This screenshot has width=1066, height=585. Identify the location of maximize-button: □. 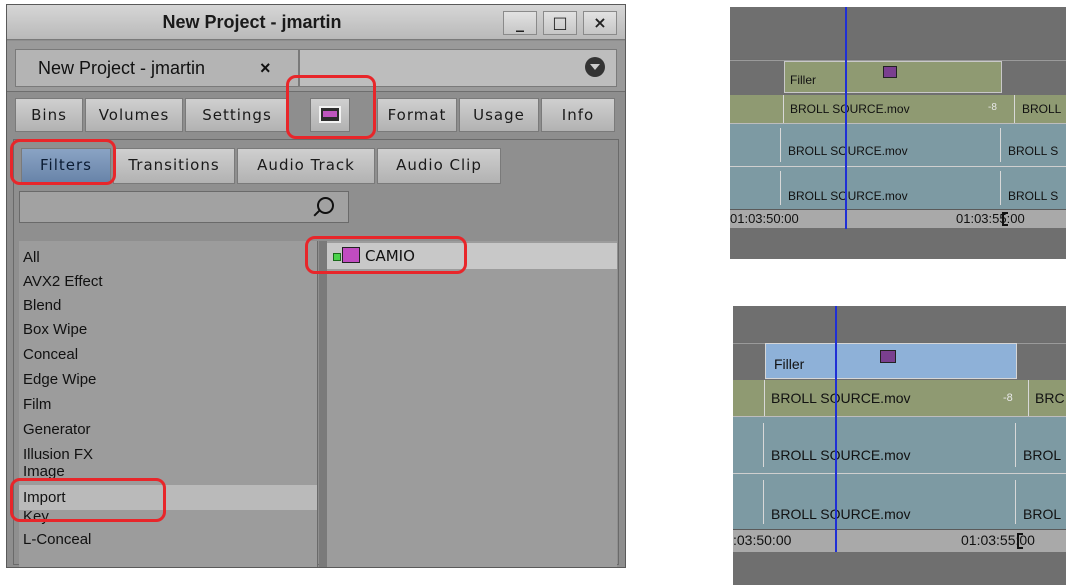
(560, 23).